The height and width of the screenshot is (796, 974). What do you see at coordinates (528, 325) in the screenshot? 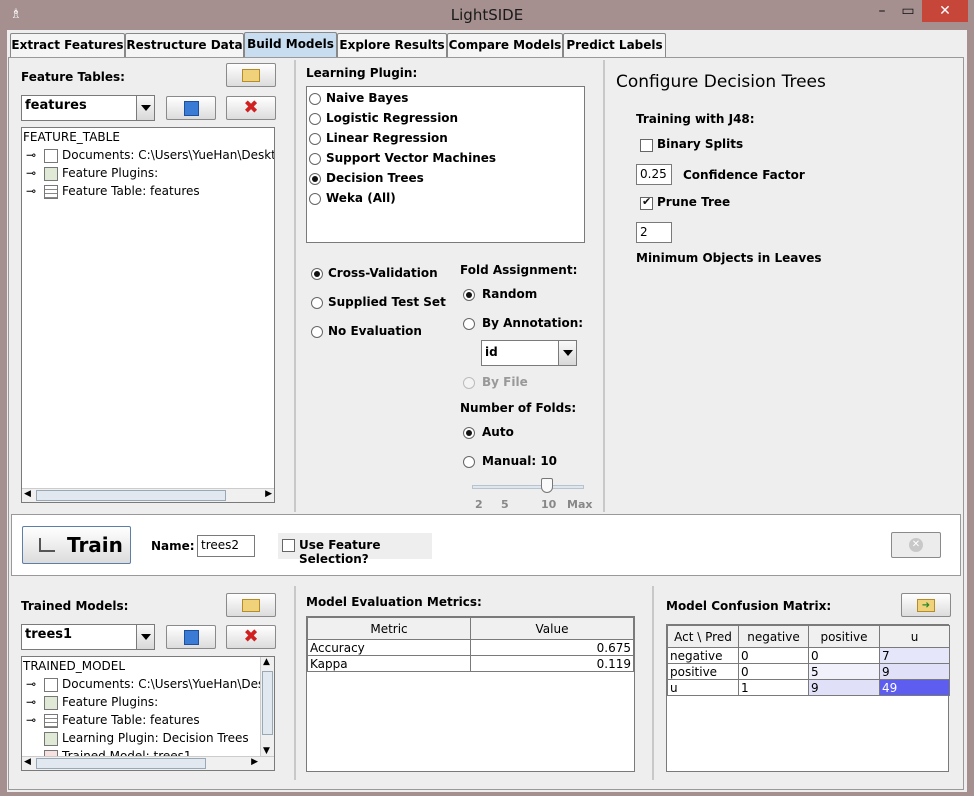
I see `fold-by-annotation: By Annotation:` at bounding box center [528, 325].